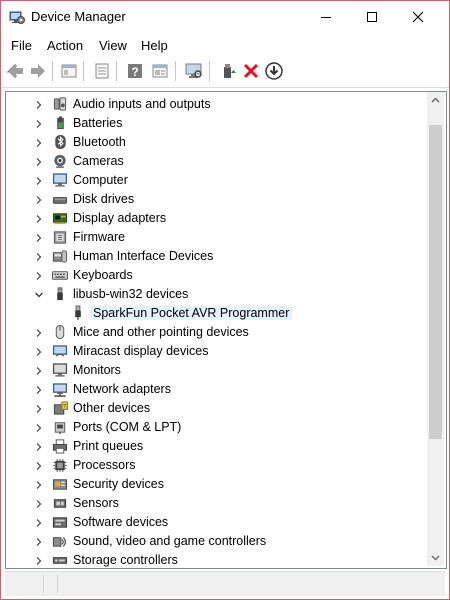  I want to click on show-hidden-icon, so click(102, 71).